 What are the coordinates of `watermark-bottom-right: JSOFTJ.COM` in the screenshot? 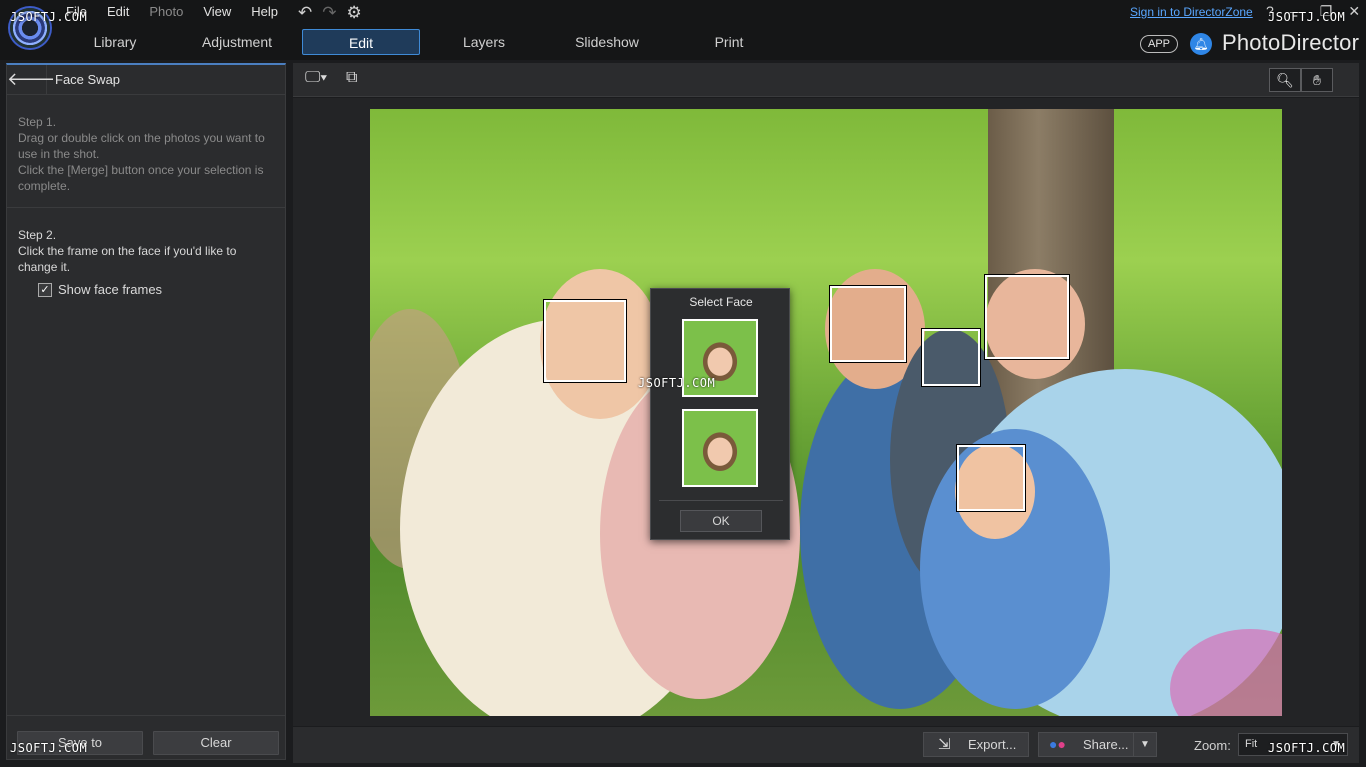 It's located at (1307, 748).